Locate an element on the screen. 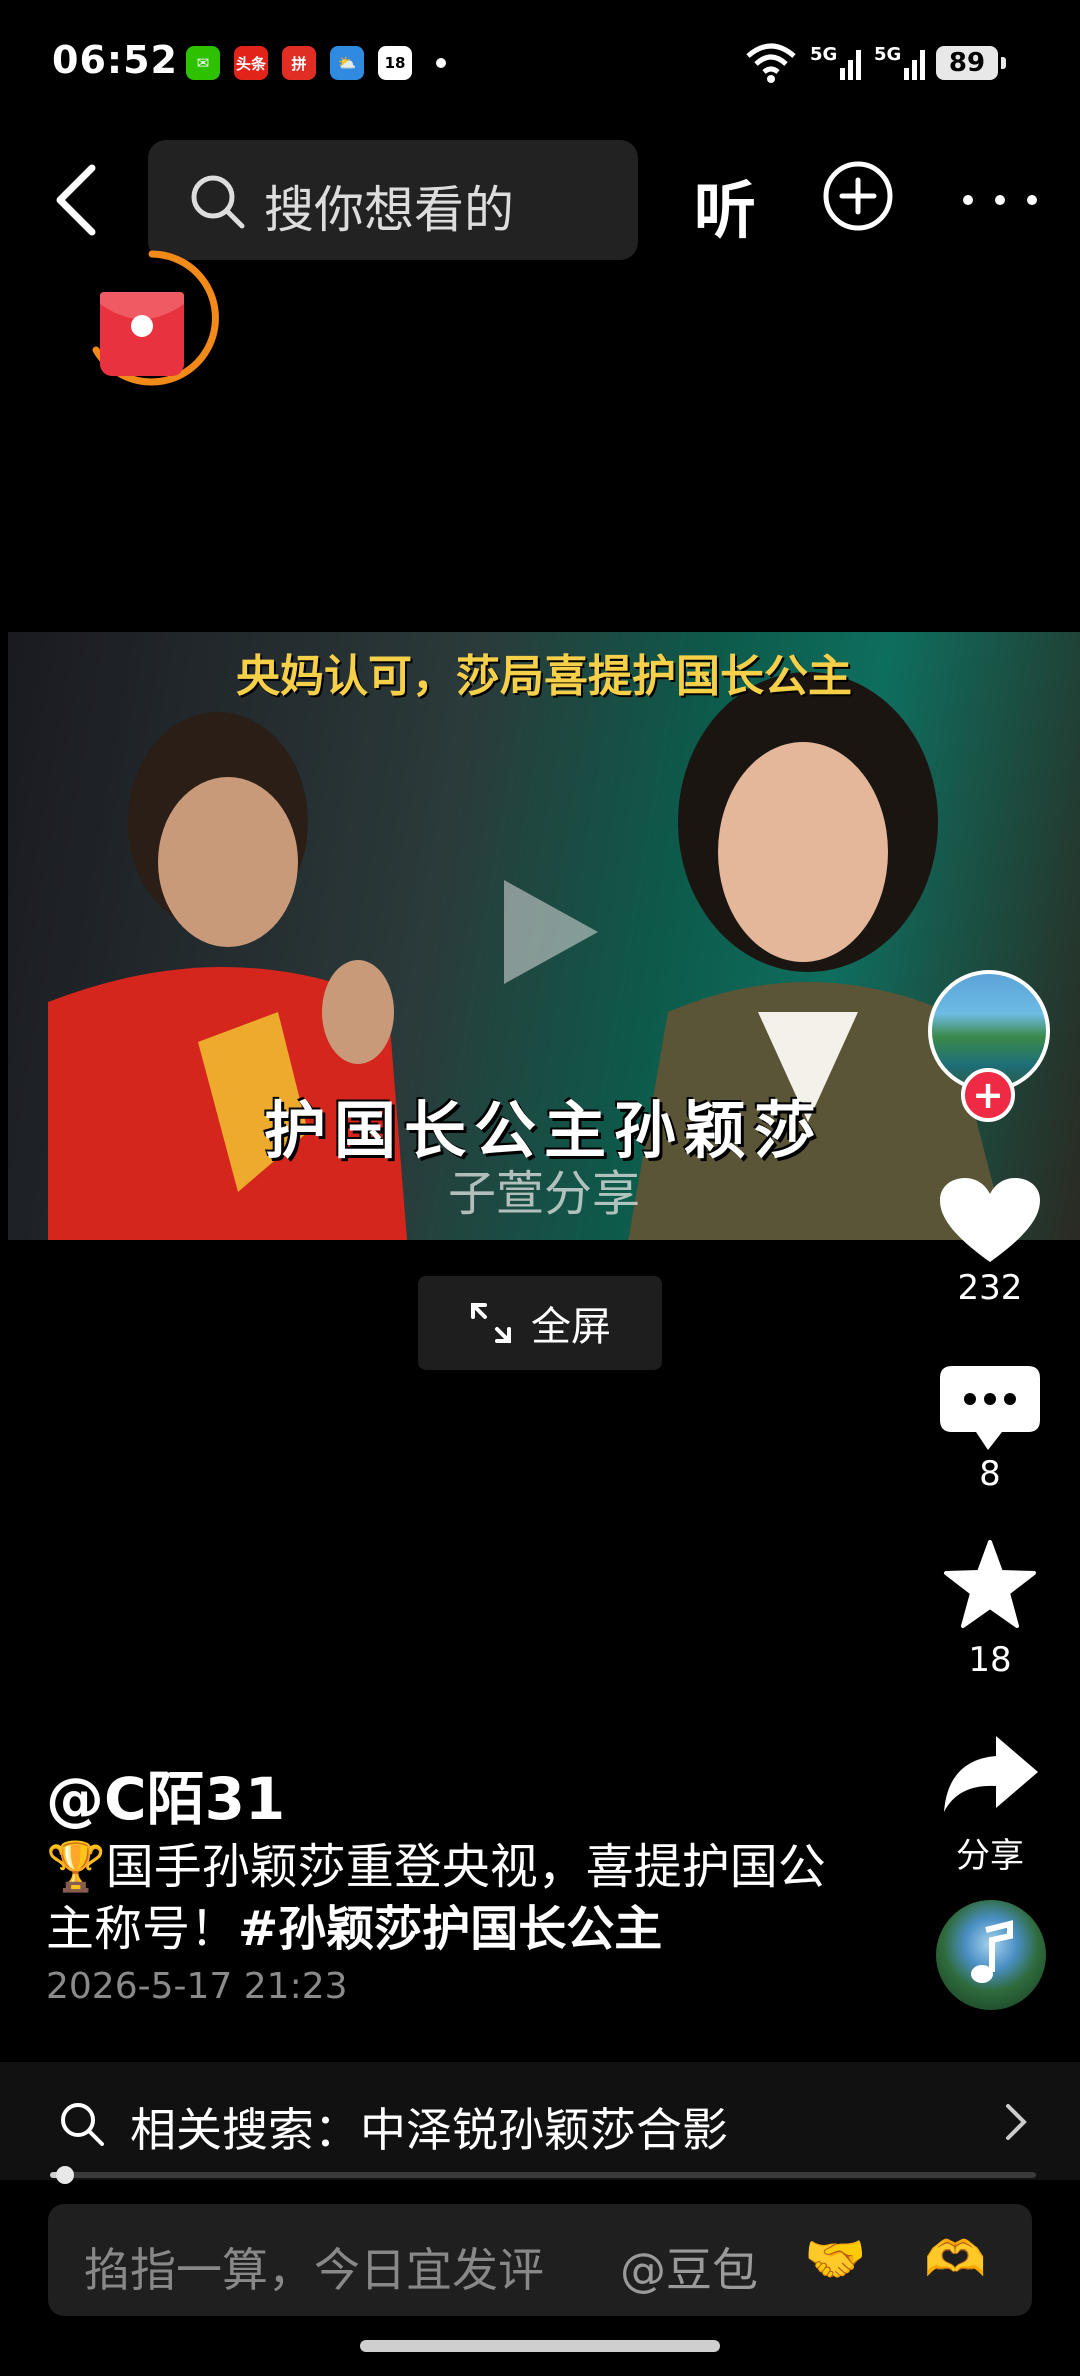  follow-button: + is located at coordinates (988, 1095).